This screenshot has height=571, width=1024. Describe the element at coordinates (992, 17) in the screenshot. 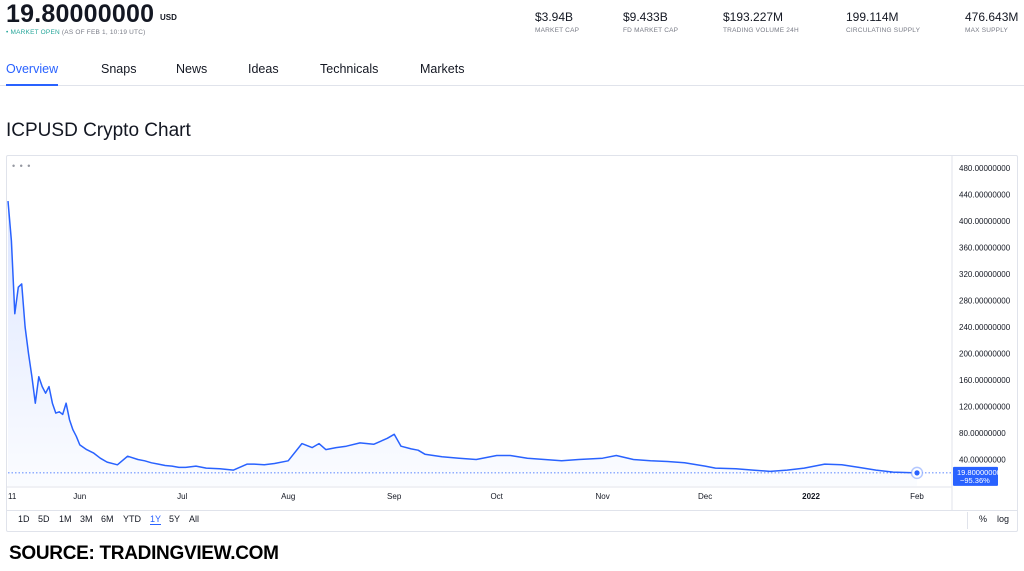

I see `stat-value: 476.643M` at that location.